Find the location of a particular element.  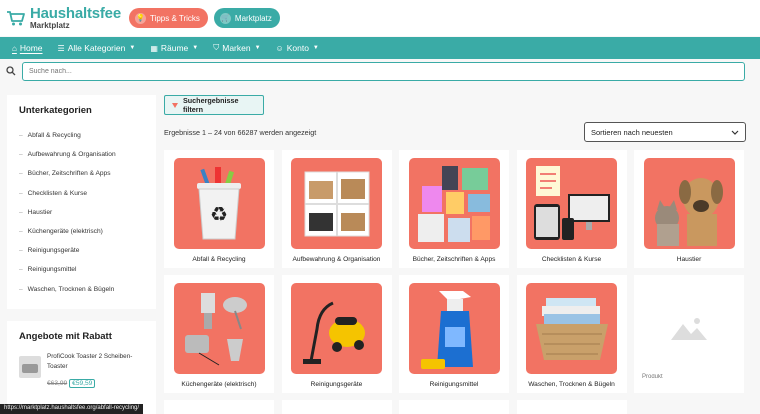

pets-icon is located at coordinates (689, 203).